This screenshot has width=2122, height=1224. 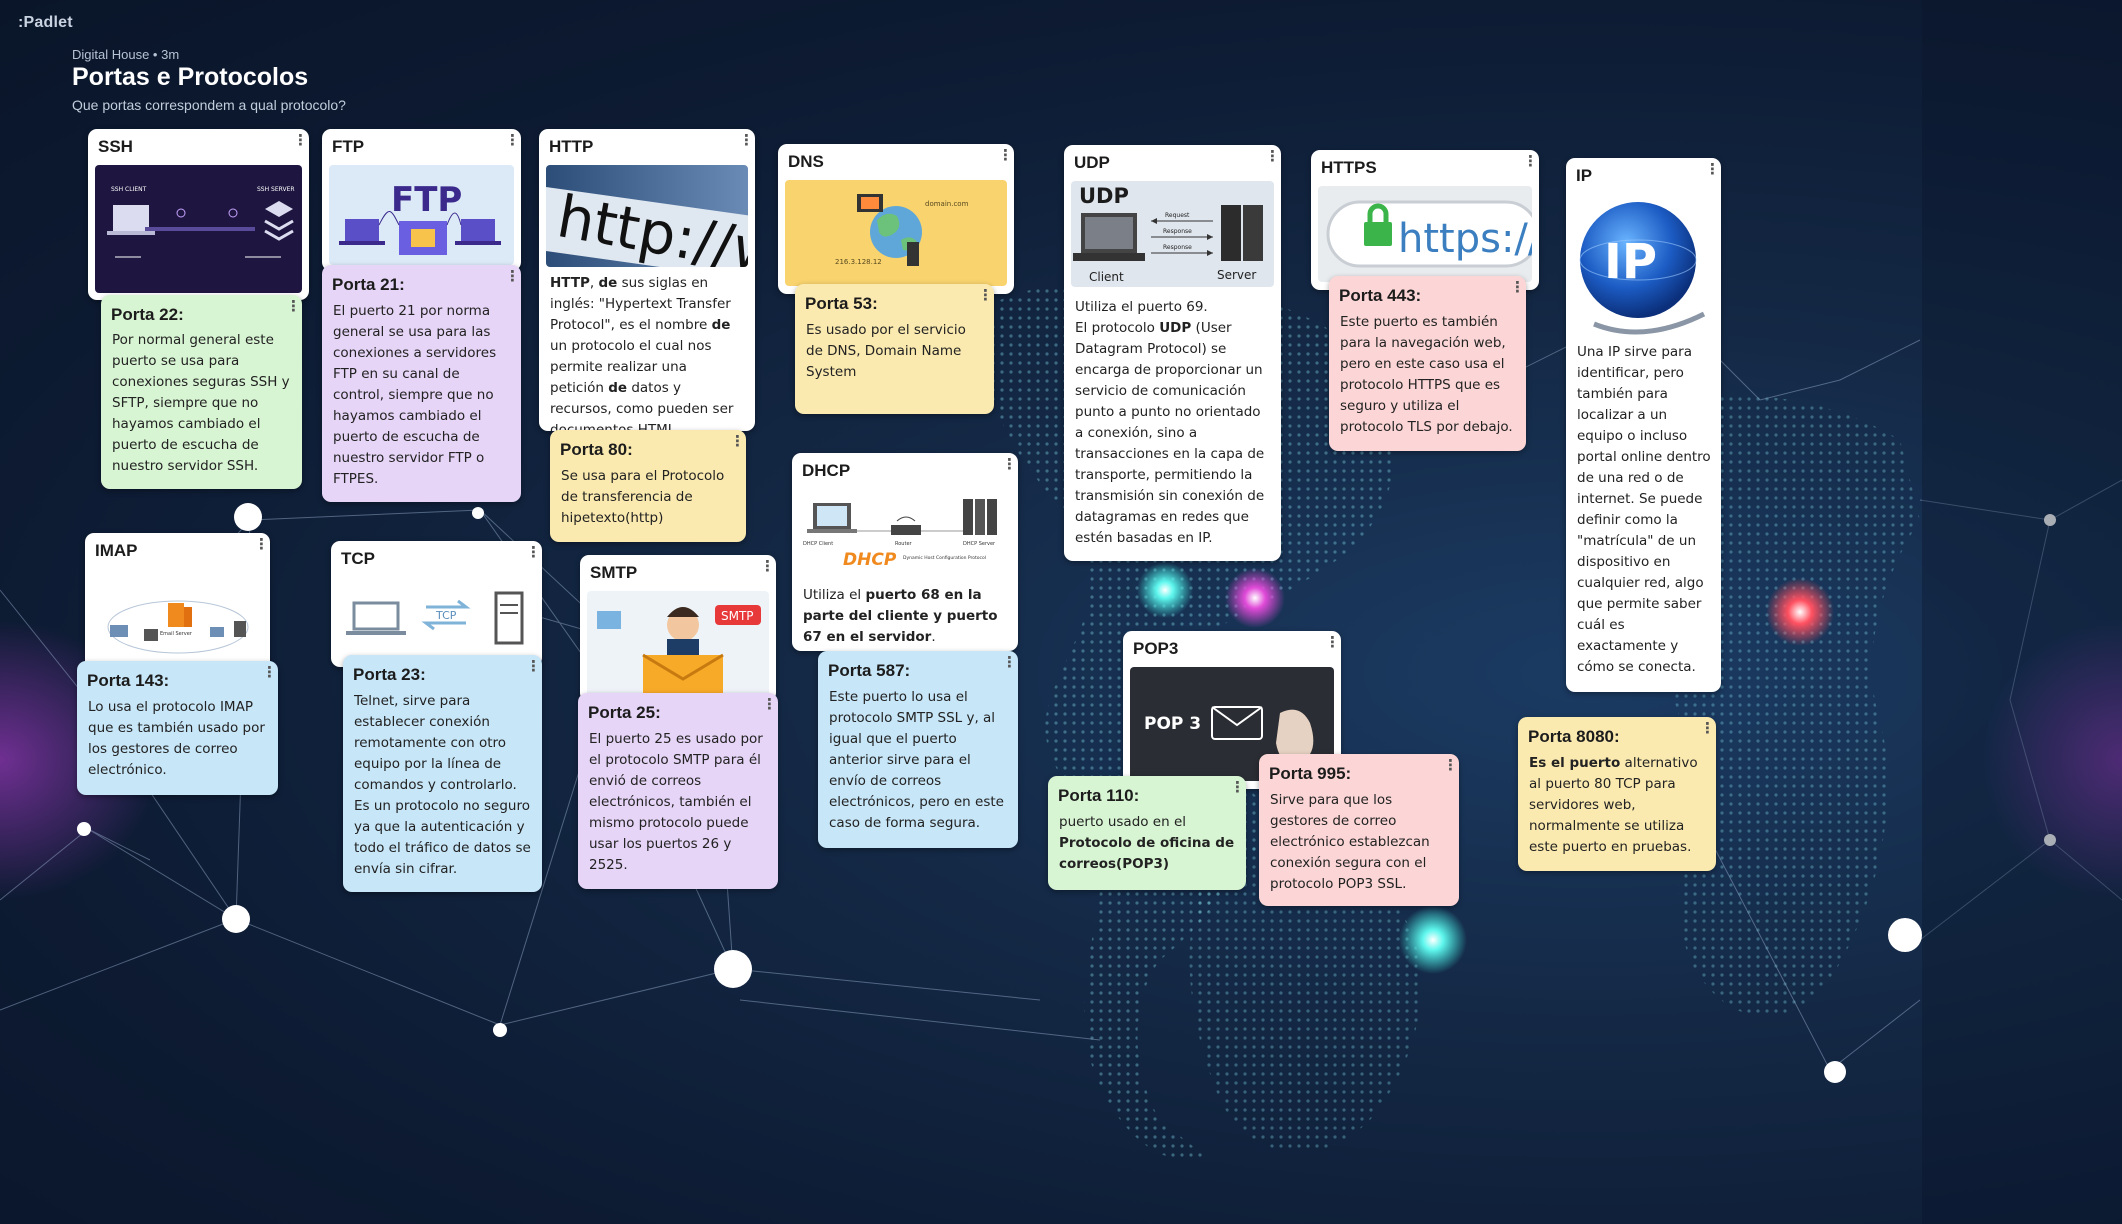 What do you see at coordinates (1236, 275) in the screenshot?
I see `udp-server-label: Server` at bounding box center [1236, 275].